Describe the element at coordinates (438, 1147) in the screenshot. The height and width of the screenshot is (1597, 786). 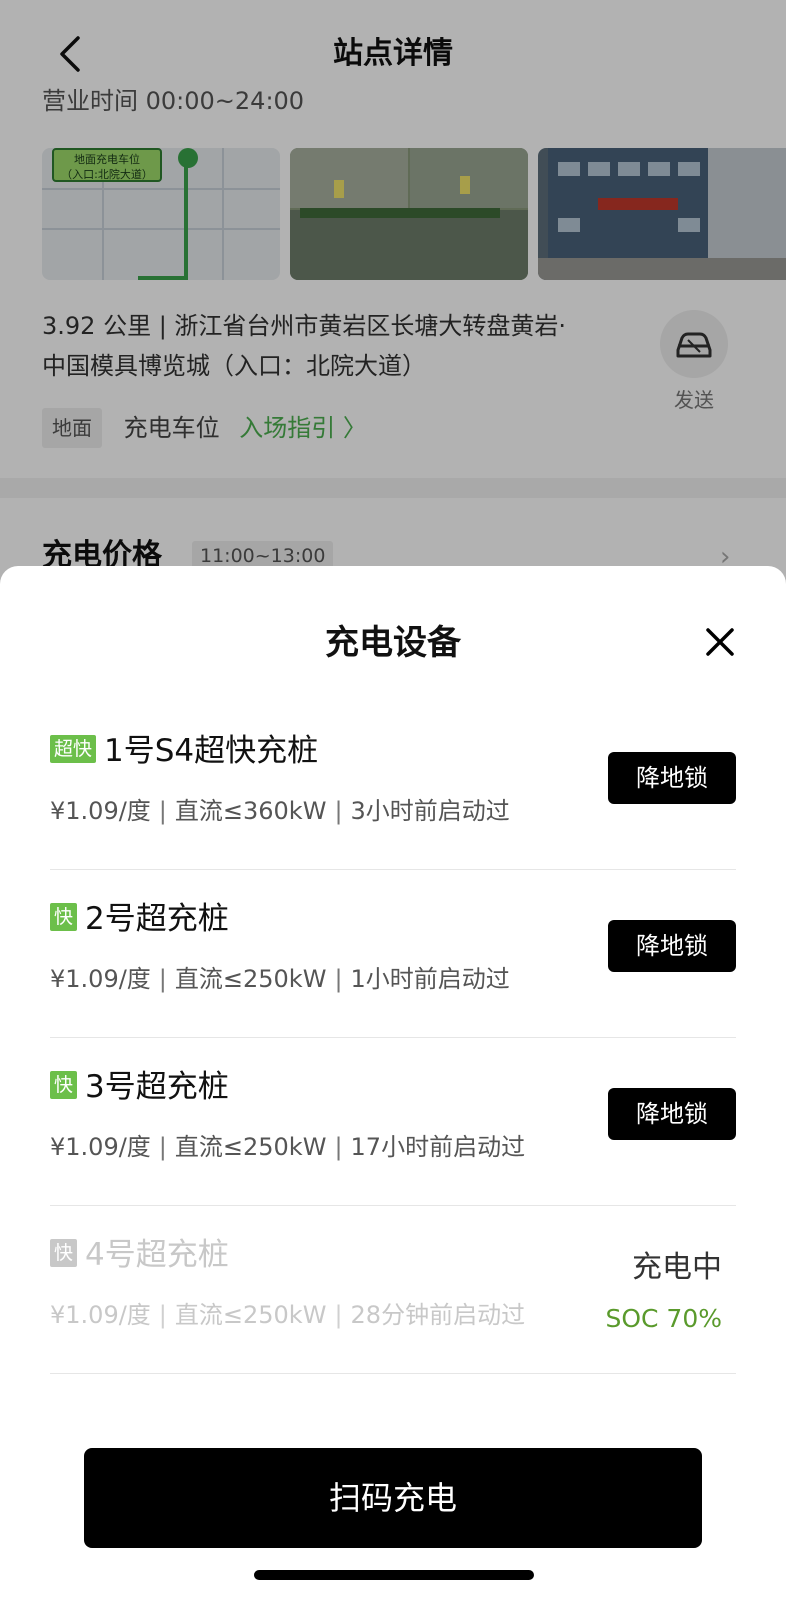
I see `charger-last-start: 17小时前启动过` at that location.